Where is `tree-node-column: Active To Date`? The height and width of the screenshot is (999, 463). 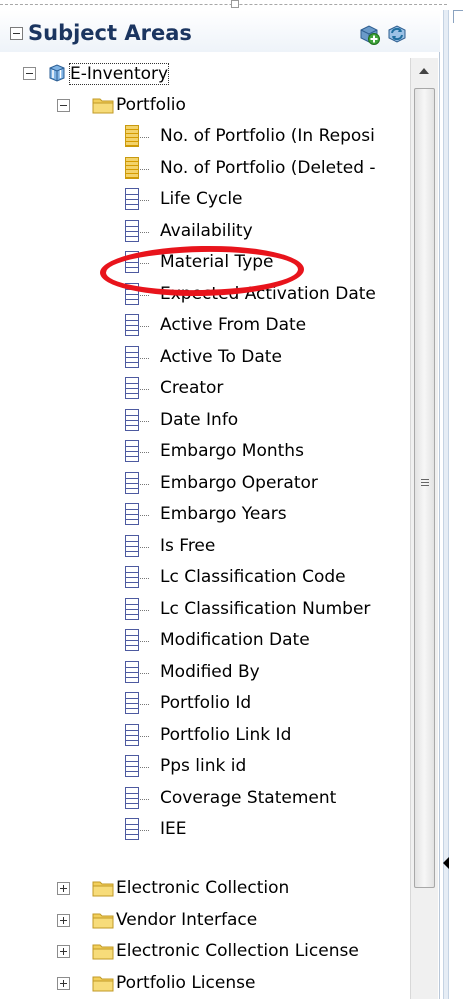
tree-node-column: Active To Date is located at coordinates (205, 357).